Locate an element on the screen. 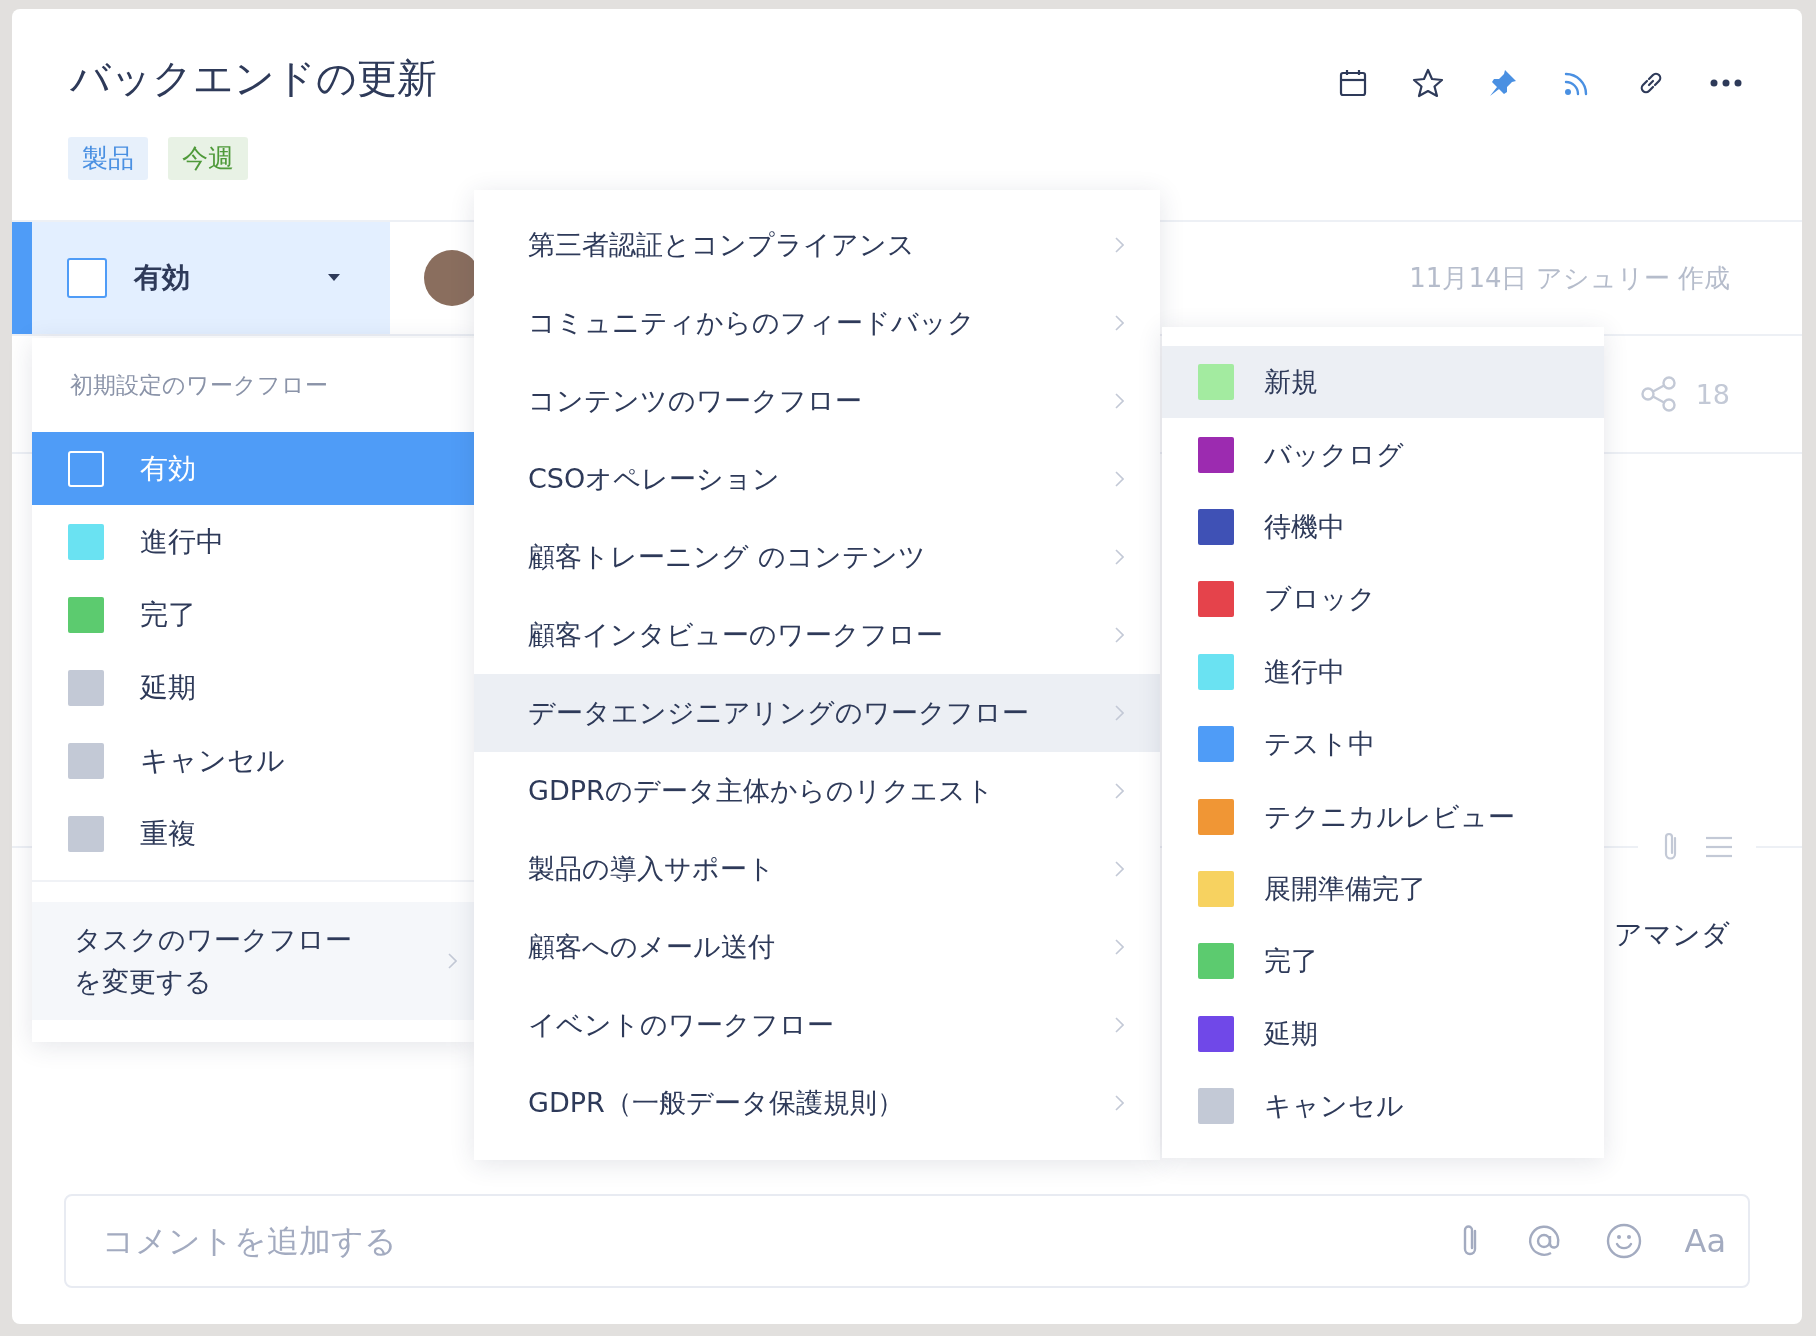  workflow-option: 顧客インタビューのワークフロー is located at coordinates (817, 635).